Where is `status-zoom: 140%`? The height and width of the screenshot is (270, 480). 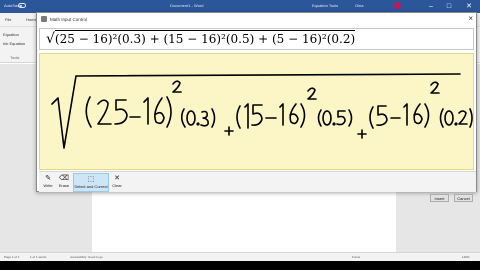
status-zoom: 140% is located at coordinates (466, 257).